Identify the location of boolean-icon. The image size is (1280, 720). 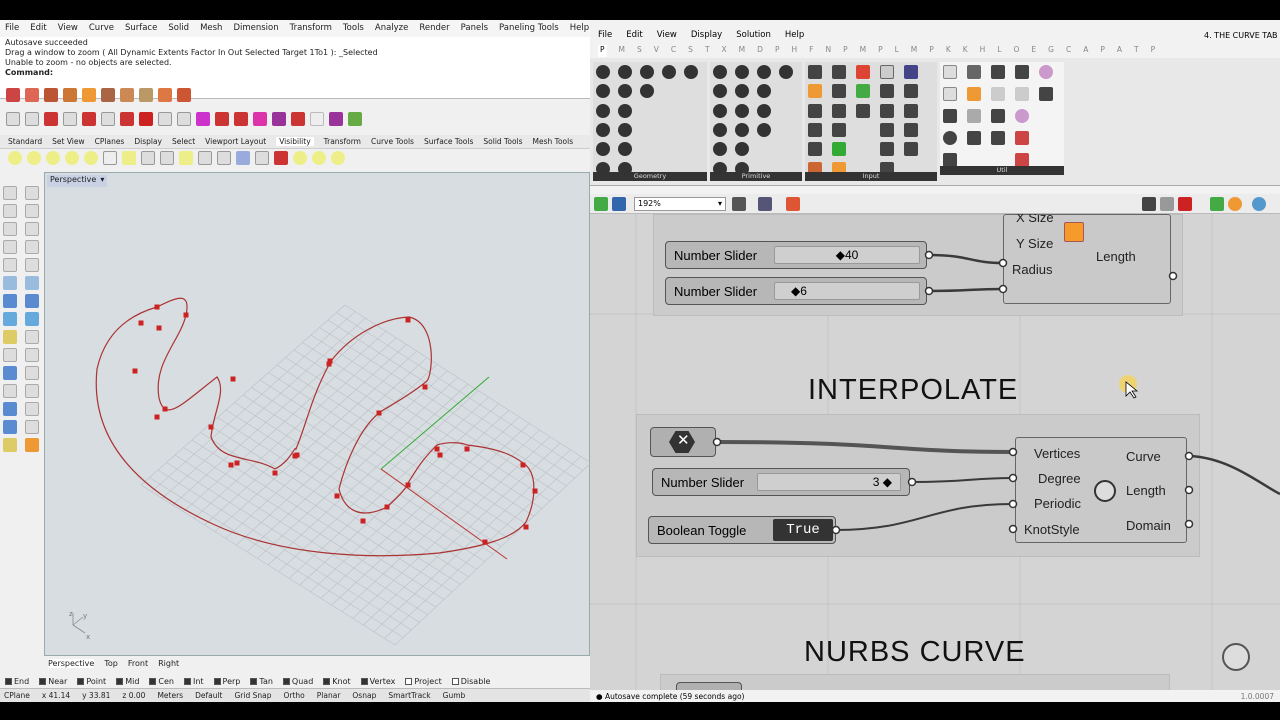
(10, 337).